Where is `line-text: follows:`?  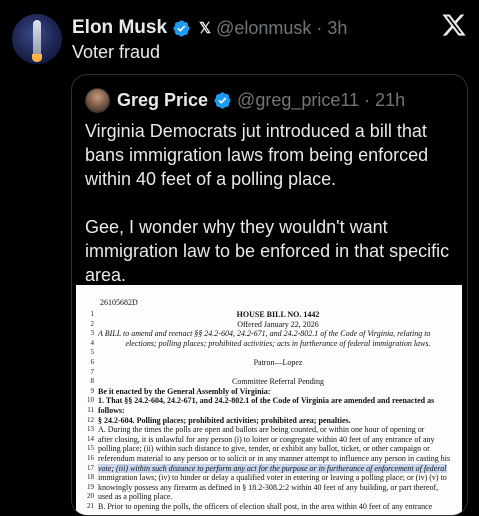 line-text: follows: is located at coordinates (111, 410).